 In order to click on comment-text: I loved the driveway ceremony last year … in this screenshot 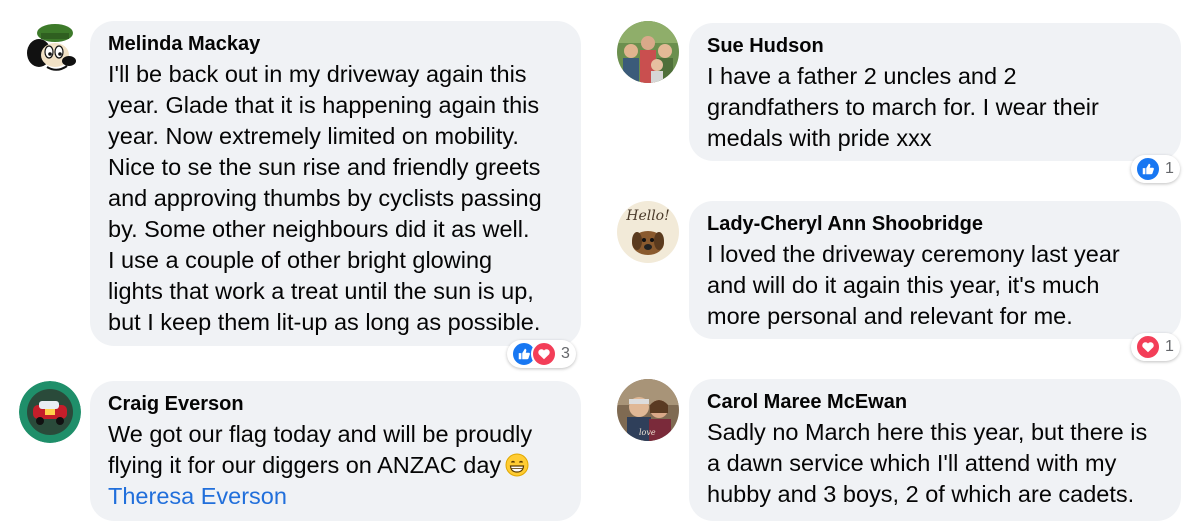, I will do `click(935, 285)`.